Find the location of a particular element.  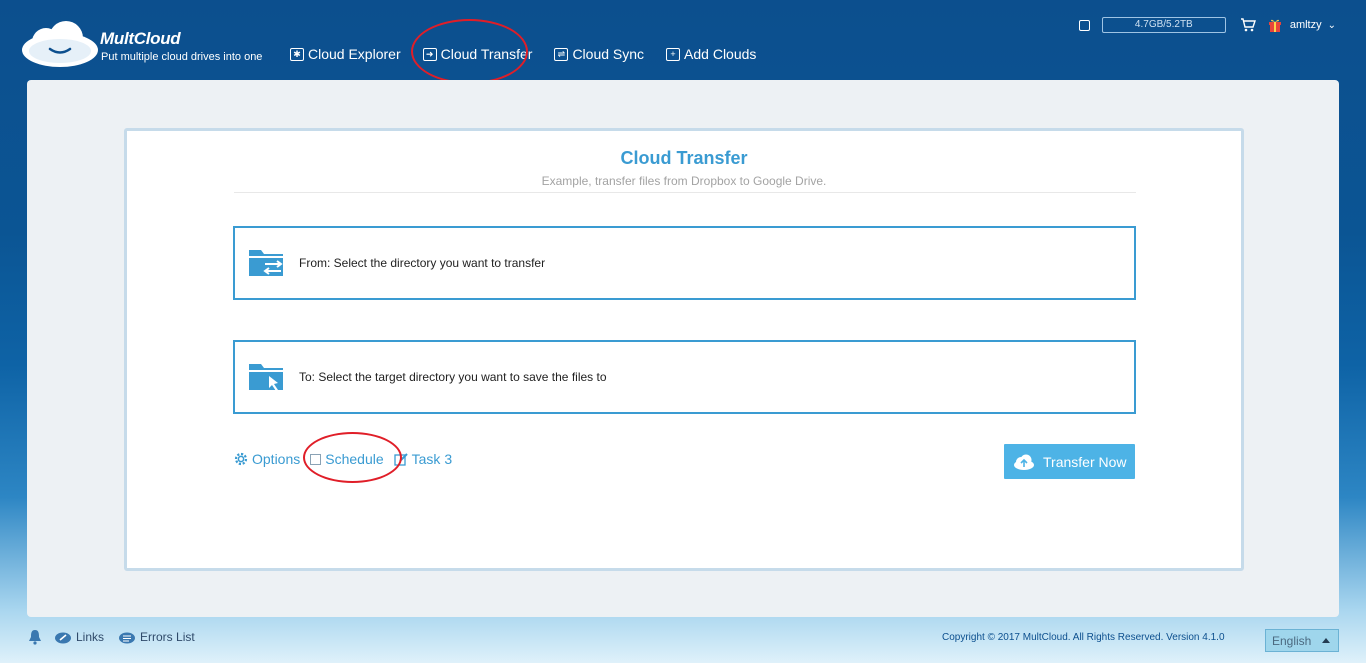

storage-usage: 4.7GB/5.2TB is located at coordinates (1163, 25).